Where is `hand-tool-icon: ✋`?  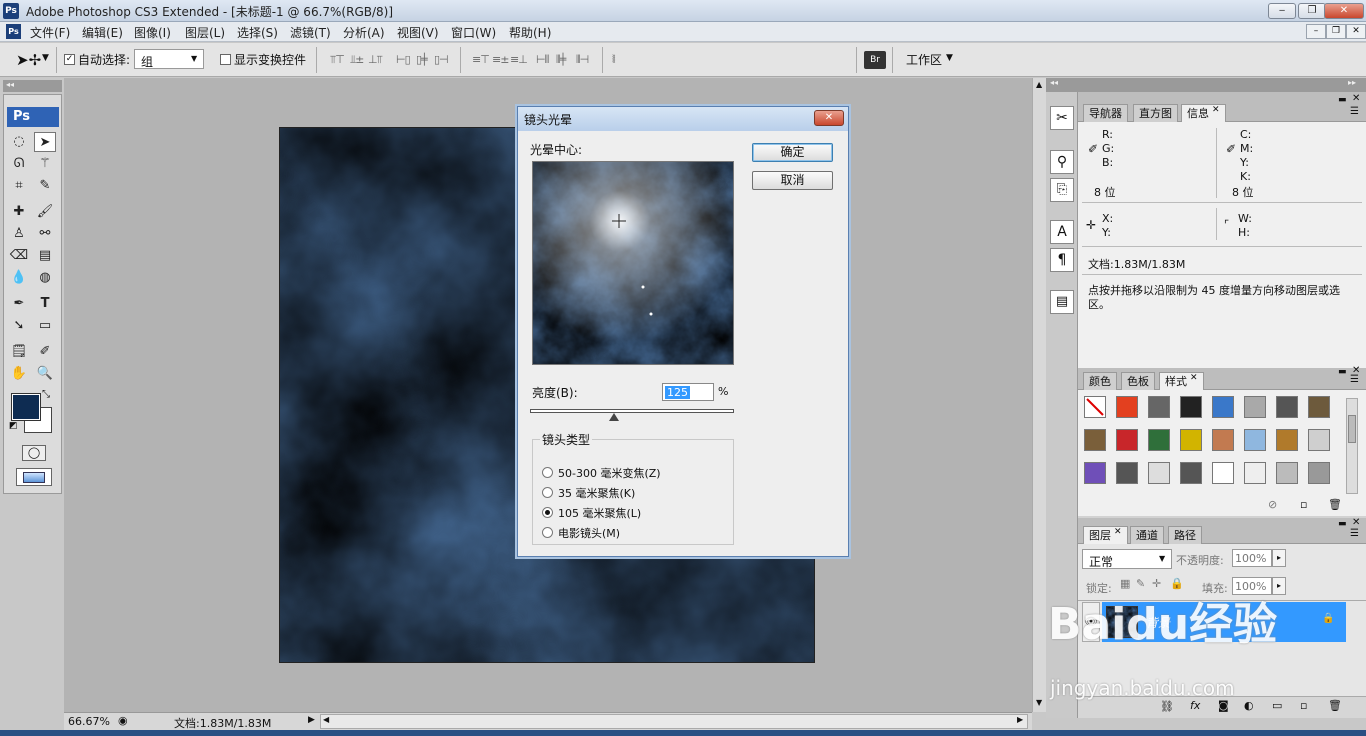 hand-tool-icon: ✋ is located at coordinates (19, 374).